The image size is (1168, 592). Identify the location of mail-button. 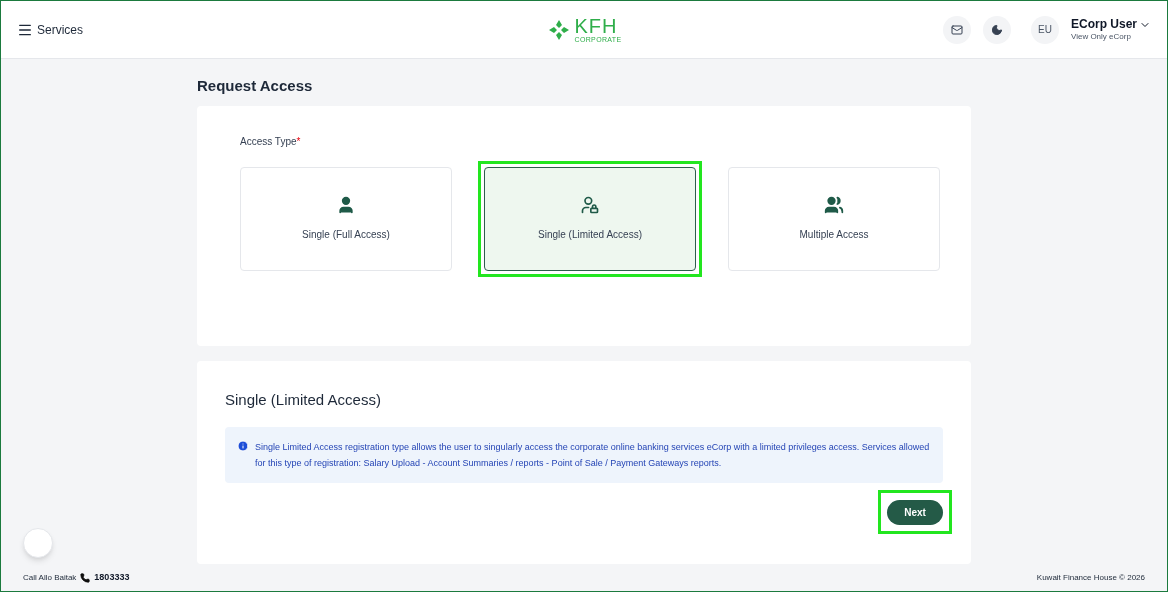
(956, 29).